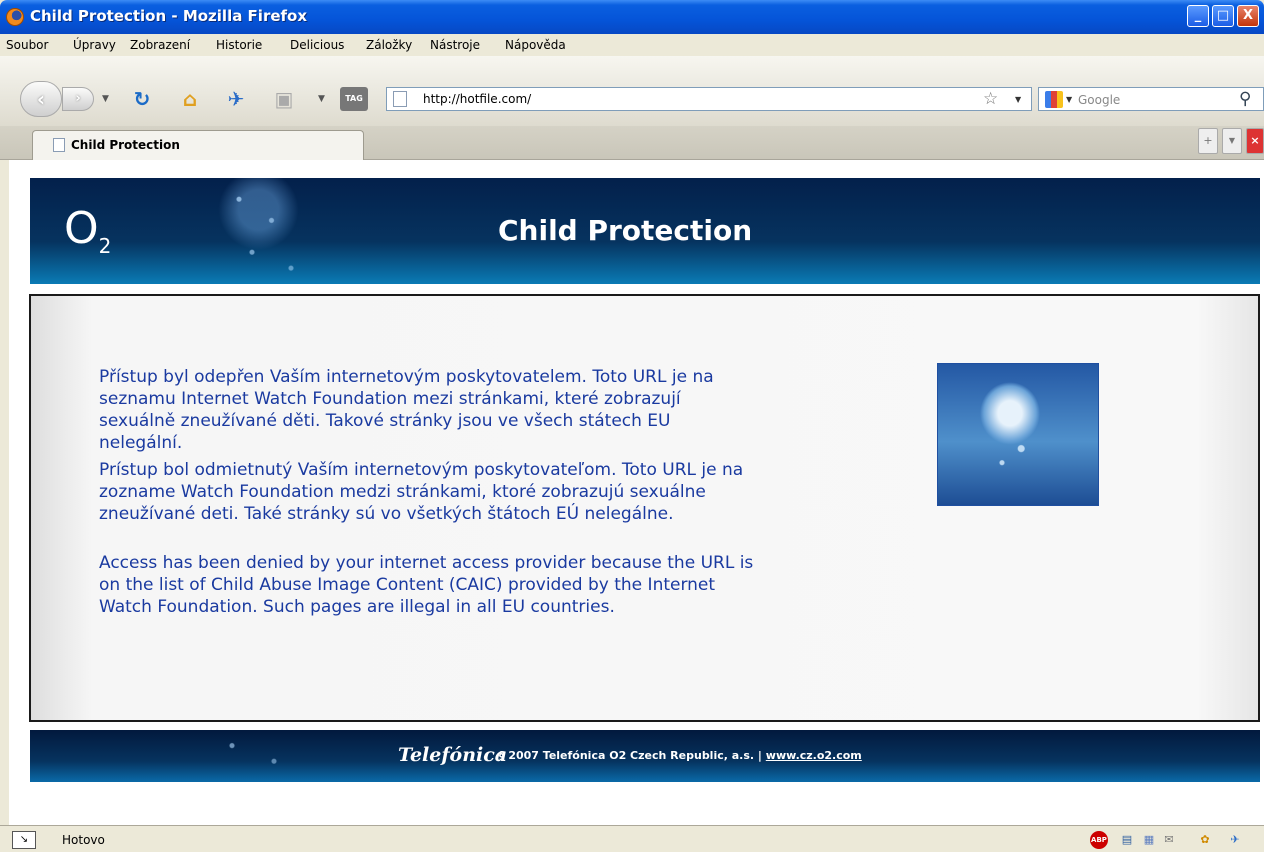 The image size is (1264, 852). What do you see at coordinates (88, 231) in the screenshot?
I see `o2-logo: O2` at bounding box center [88, 231].